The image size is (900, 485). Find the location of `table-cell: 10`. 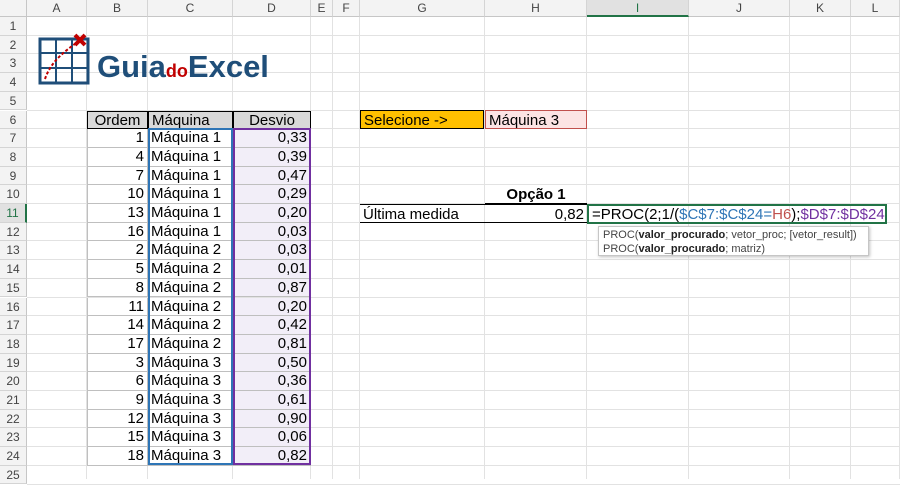

table-cell: 10 is located at coordinates (117, 194).